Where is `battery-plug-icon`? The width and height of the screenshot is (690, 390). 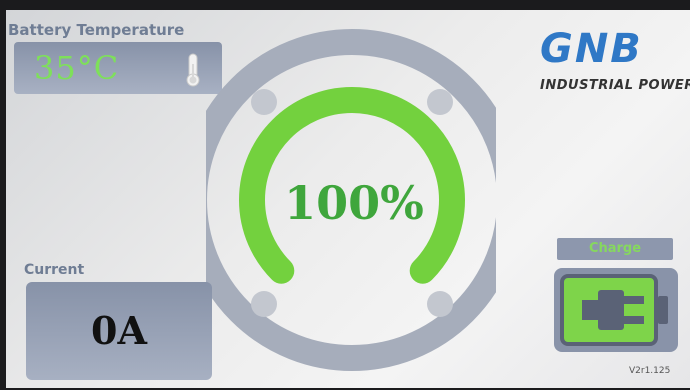 battery-plug-icon is located at coordinates (614, 310).